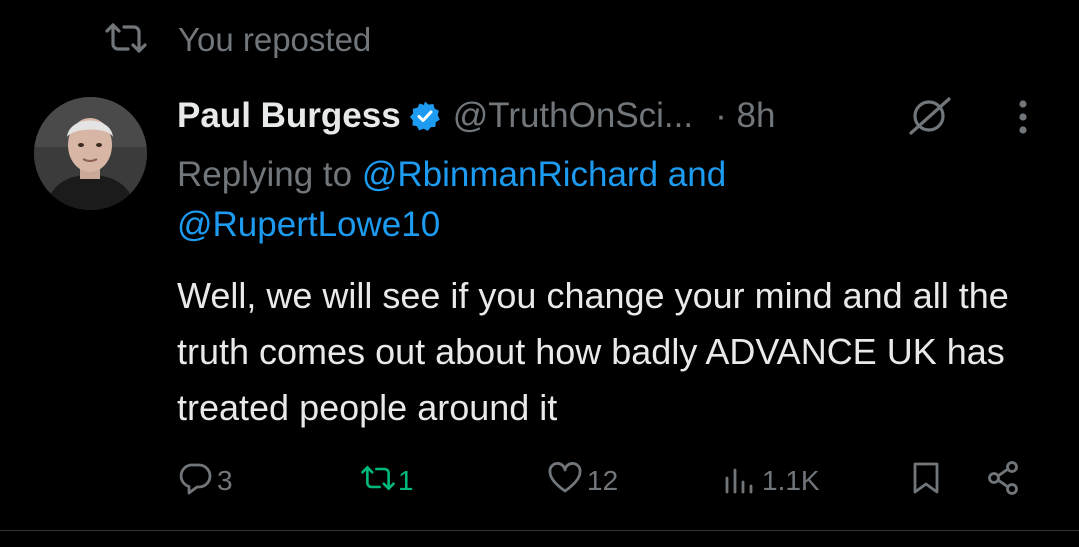 The width and height of the screenshot is (1079, 547). I want to click on mention-link: @RupertLowe10, so click(308, 224).